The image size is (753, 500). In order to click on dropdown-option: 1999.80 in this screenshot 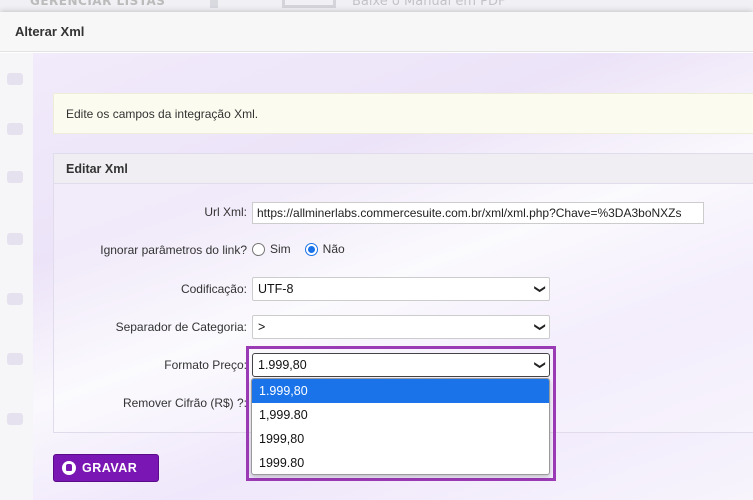, I will do `click(400, 462)`.